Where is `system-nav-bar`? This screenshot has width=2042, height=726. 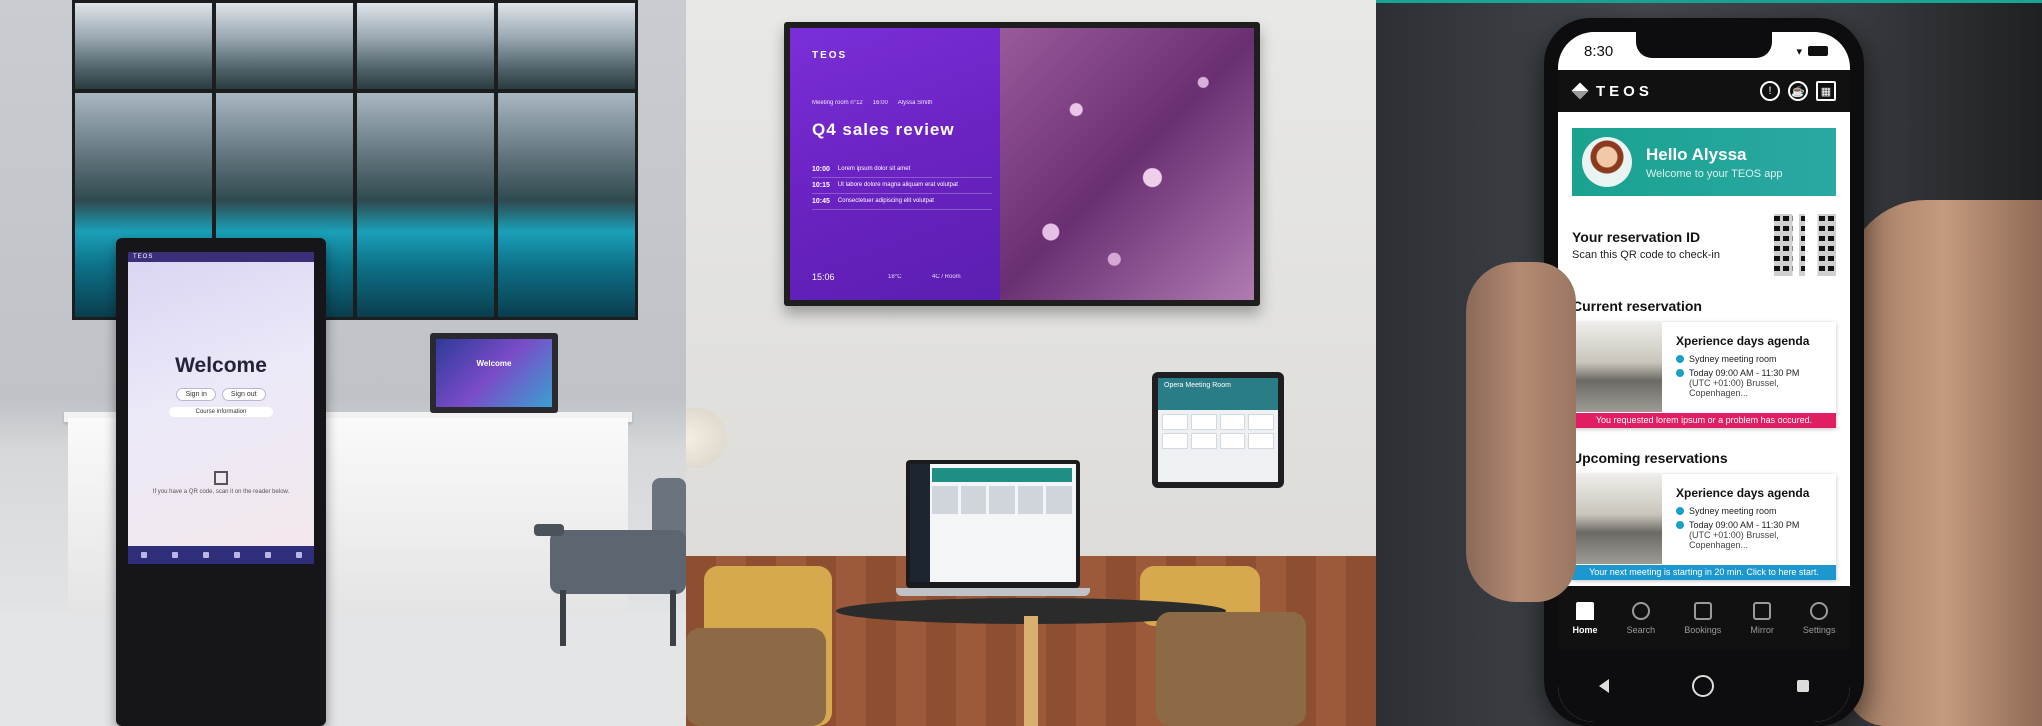 system-nav-bar is located at coordinates (1704, 686).